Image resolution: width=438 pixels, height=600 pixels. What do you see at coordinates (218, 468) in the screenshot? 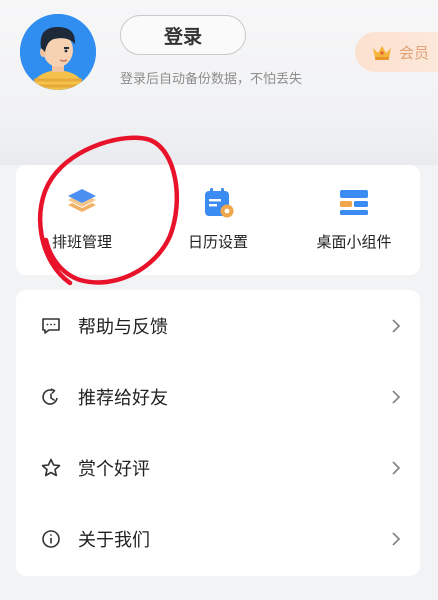
I see `menu-item-rate-us: 赏个好评` at bounding box center [218, 468].